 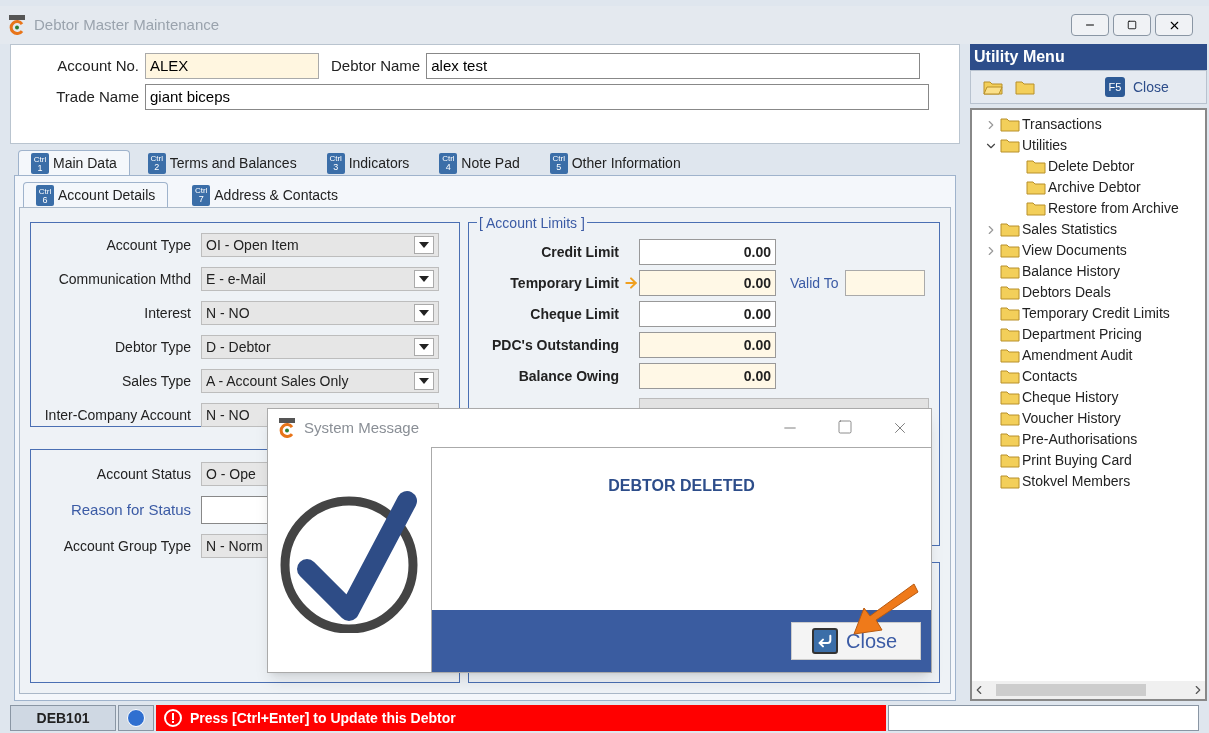 What do you see at coordinates (1076, 481) in the screenshot?
I see `tree-item: Stokvel Members` at bounding box center [1076, 481].